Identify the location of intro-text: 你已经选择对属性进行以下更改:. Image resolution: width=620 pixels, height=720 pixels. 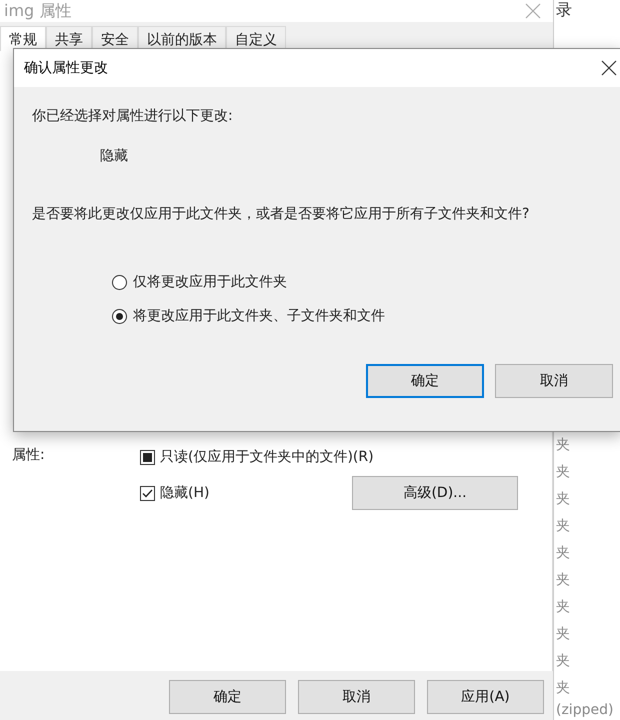
(133, 116).